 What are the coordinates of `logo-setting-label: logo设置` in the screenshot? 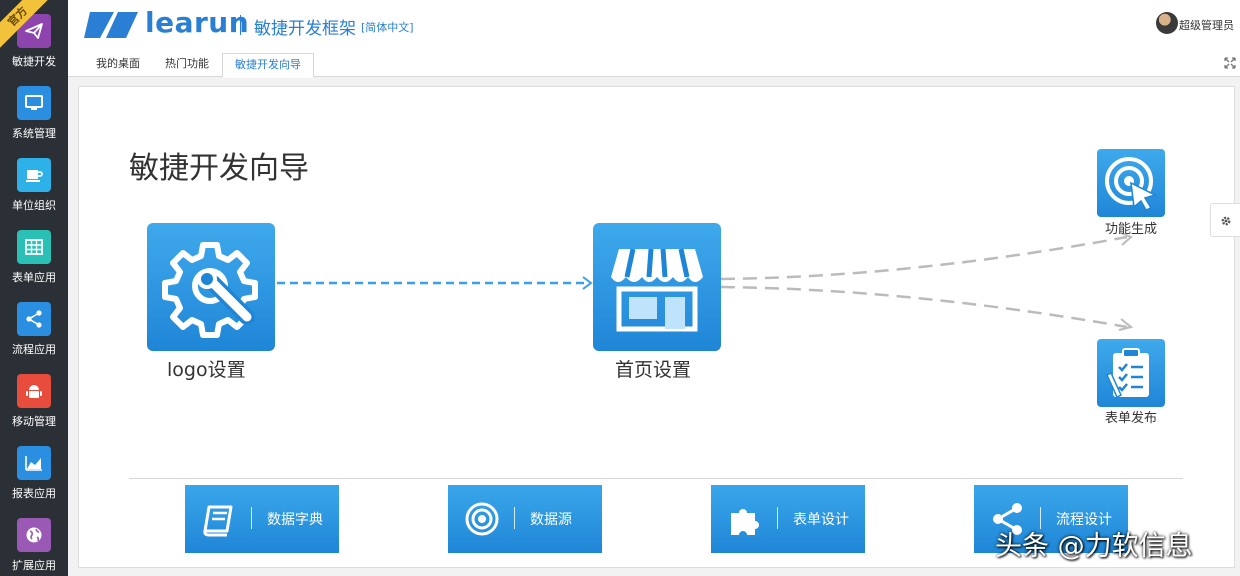 It's located at (206, 370).